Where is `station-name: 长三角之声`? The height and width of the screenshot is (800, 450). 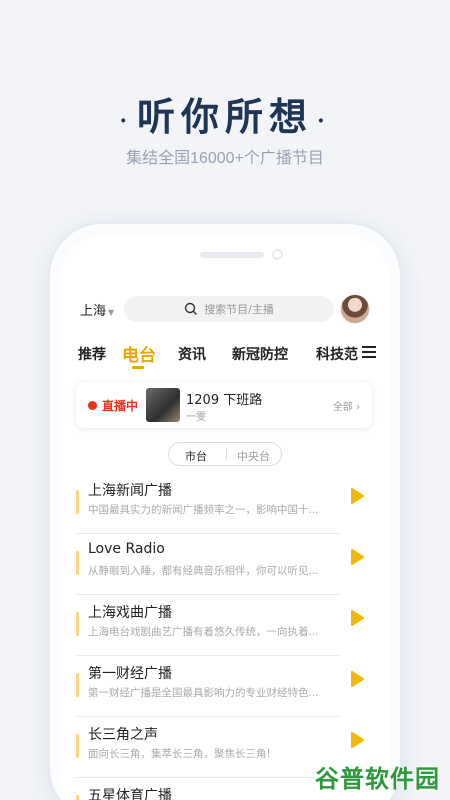
station-name: 长三角之声 is located at coordinates (123, 735).